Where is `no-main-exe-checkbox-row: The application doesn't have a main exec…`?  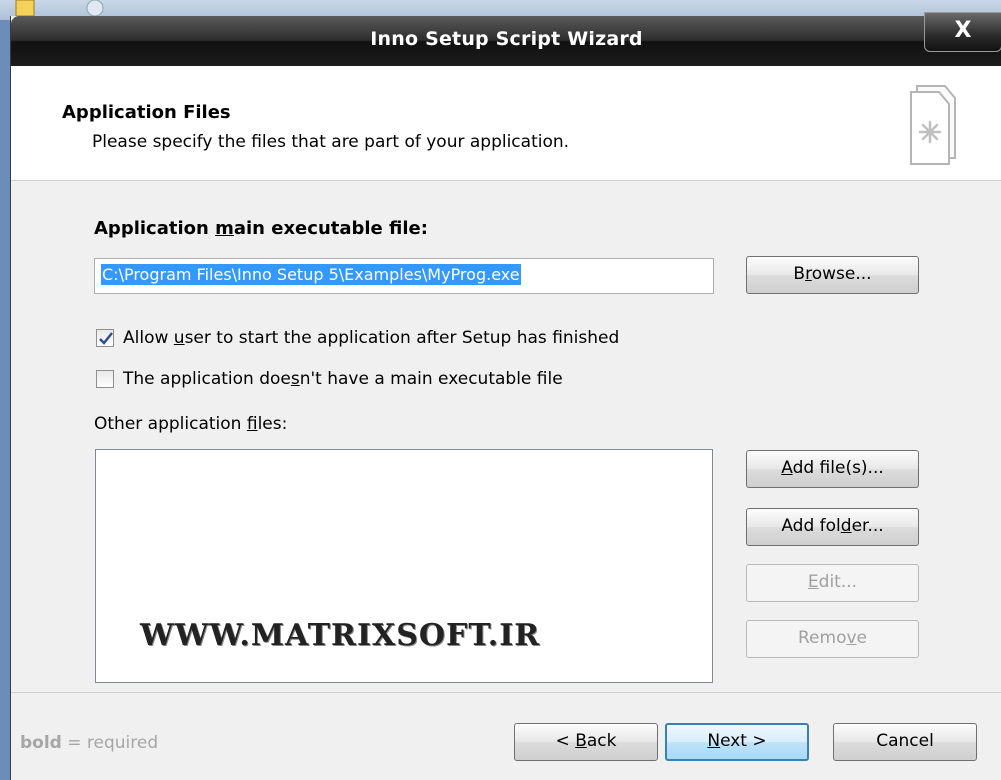 no-main-exe-checkbox-row: The application doesn't have a main exec… is located at coordinates (329, 379).